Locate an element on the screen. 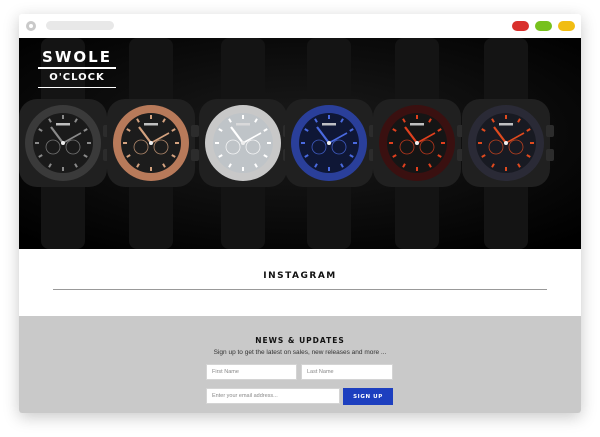 This screenshot has height=437, width=600. sign-up-button: SIGN UP is located at coordinates (368, 396).